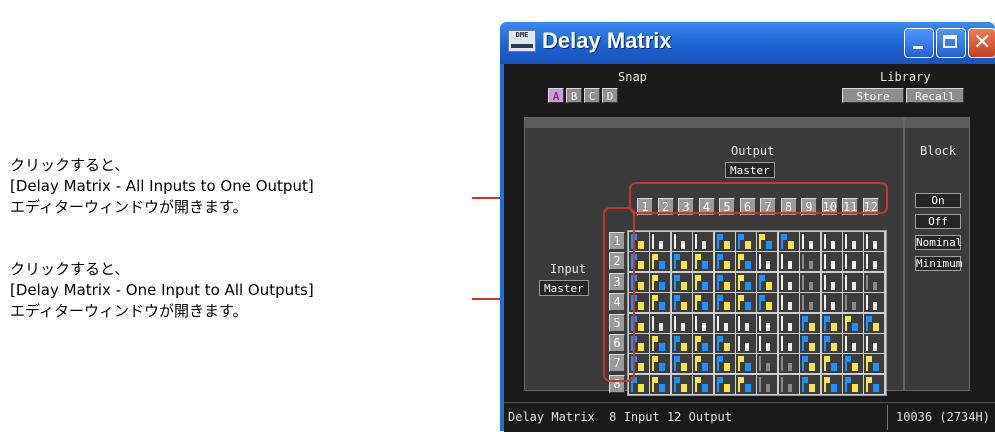 The height and width of the screenshot is (432, 995). I want to click on title-bar: DME Delay Matrix ✕, so click(747, 43).